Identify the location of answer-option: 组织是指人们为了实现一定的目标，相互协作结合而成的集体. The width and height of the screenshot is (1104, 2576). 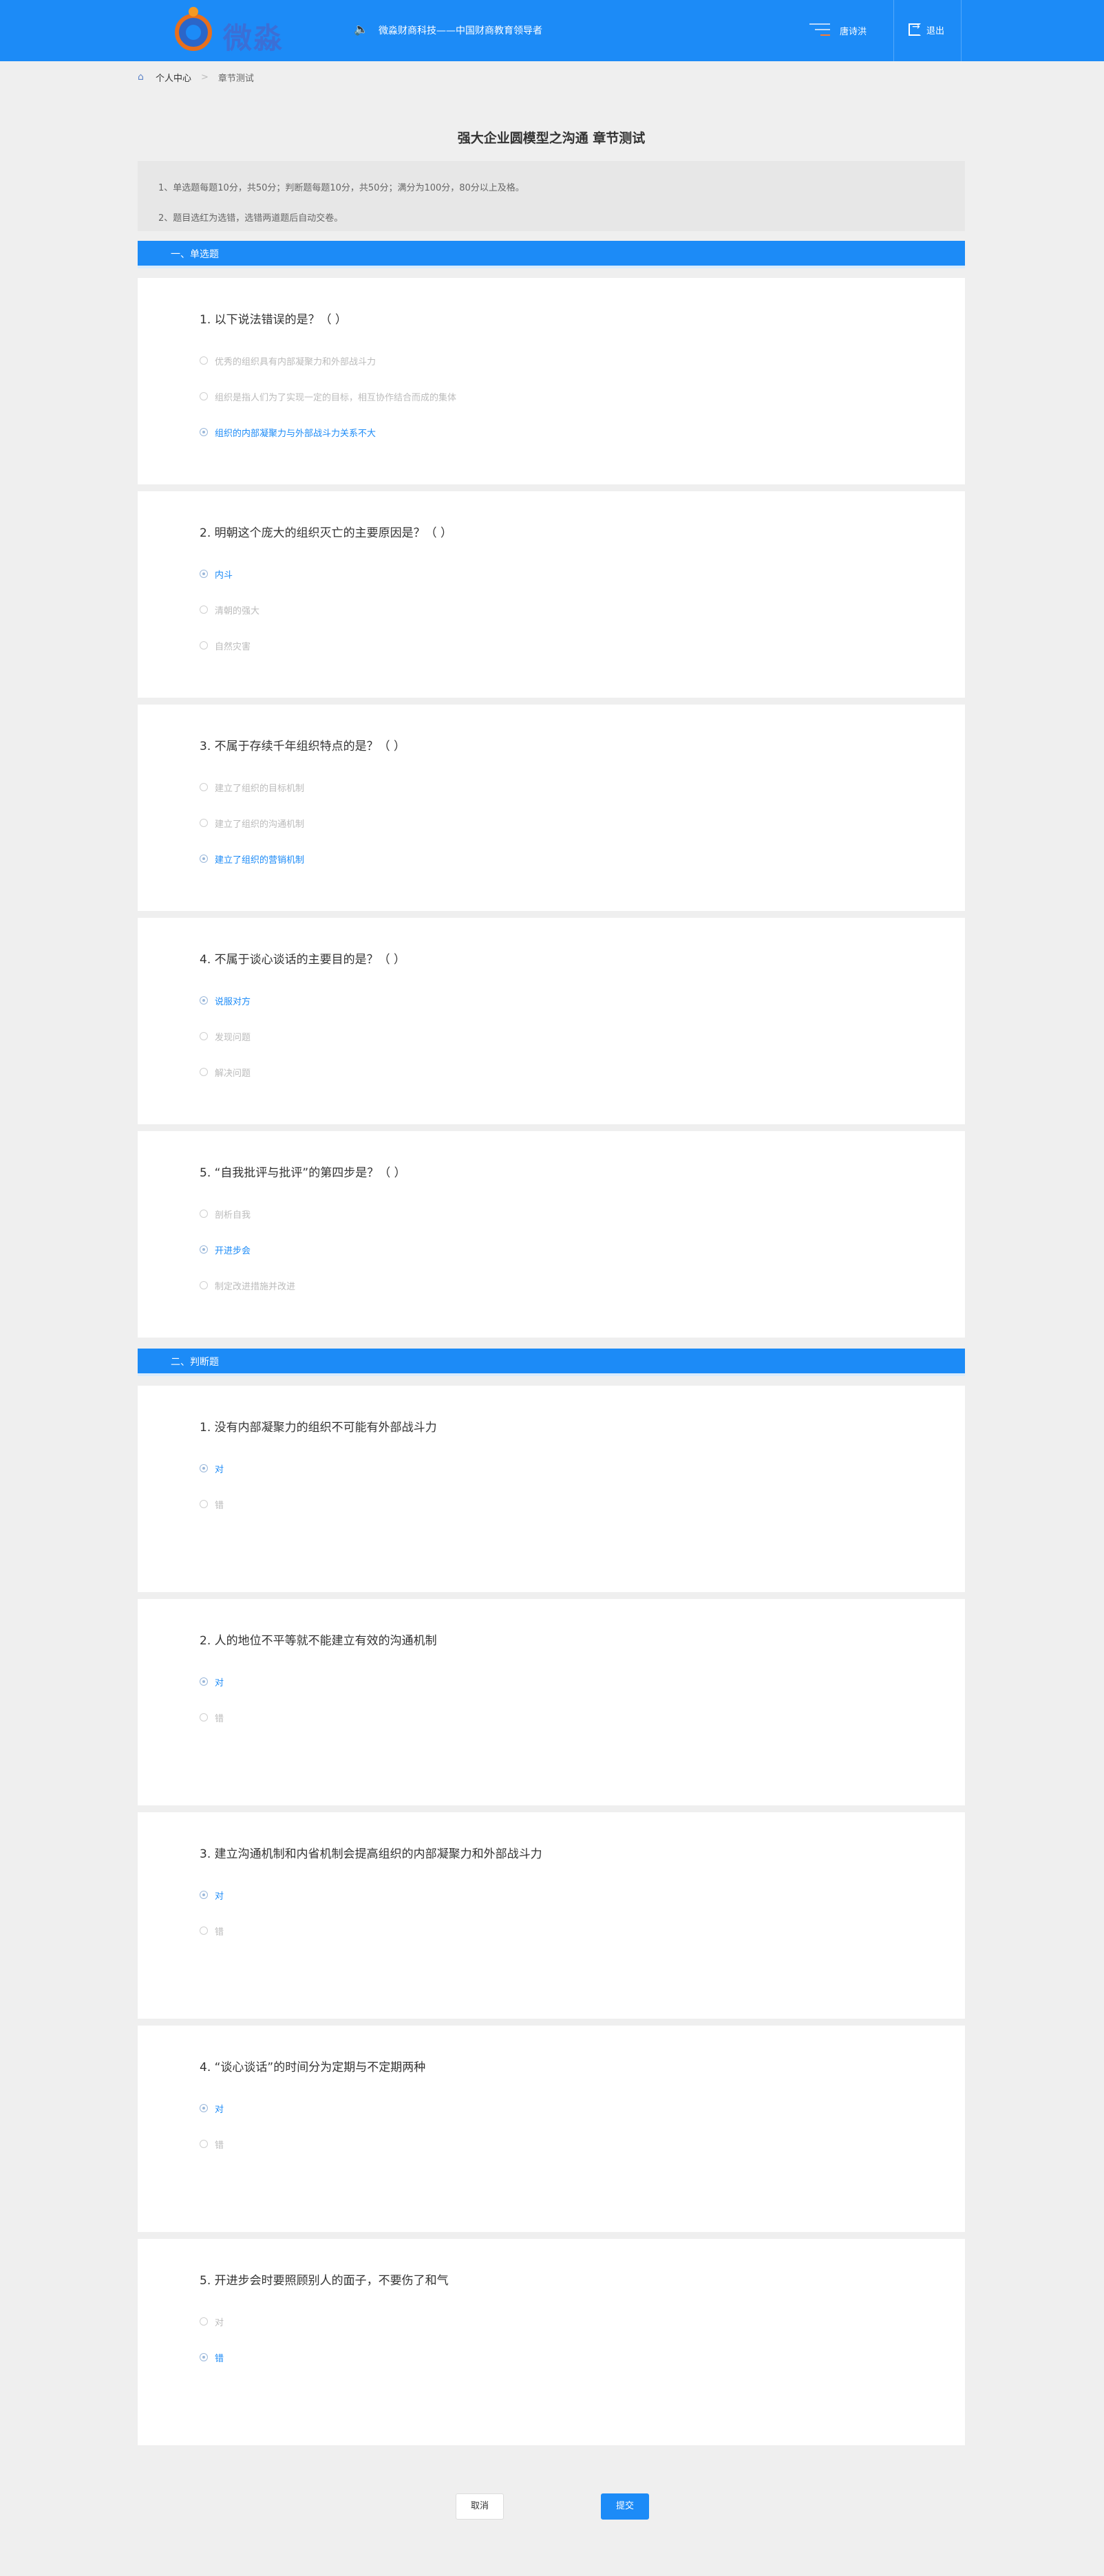
(328, 396).